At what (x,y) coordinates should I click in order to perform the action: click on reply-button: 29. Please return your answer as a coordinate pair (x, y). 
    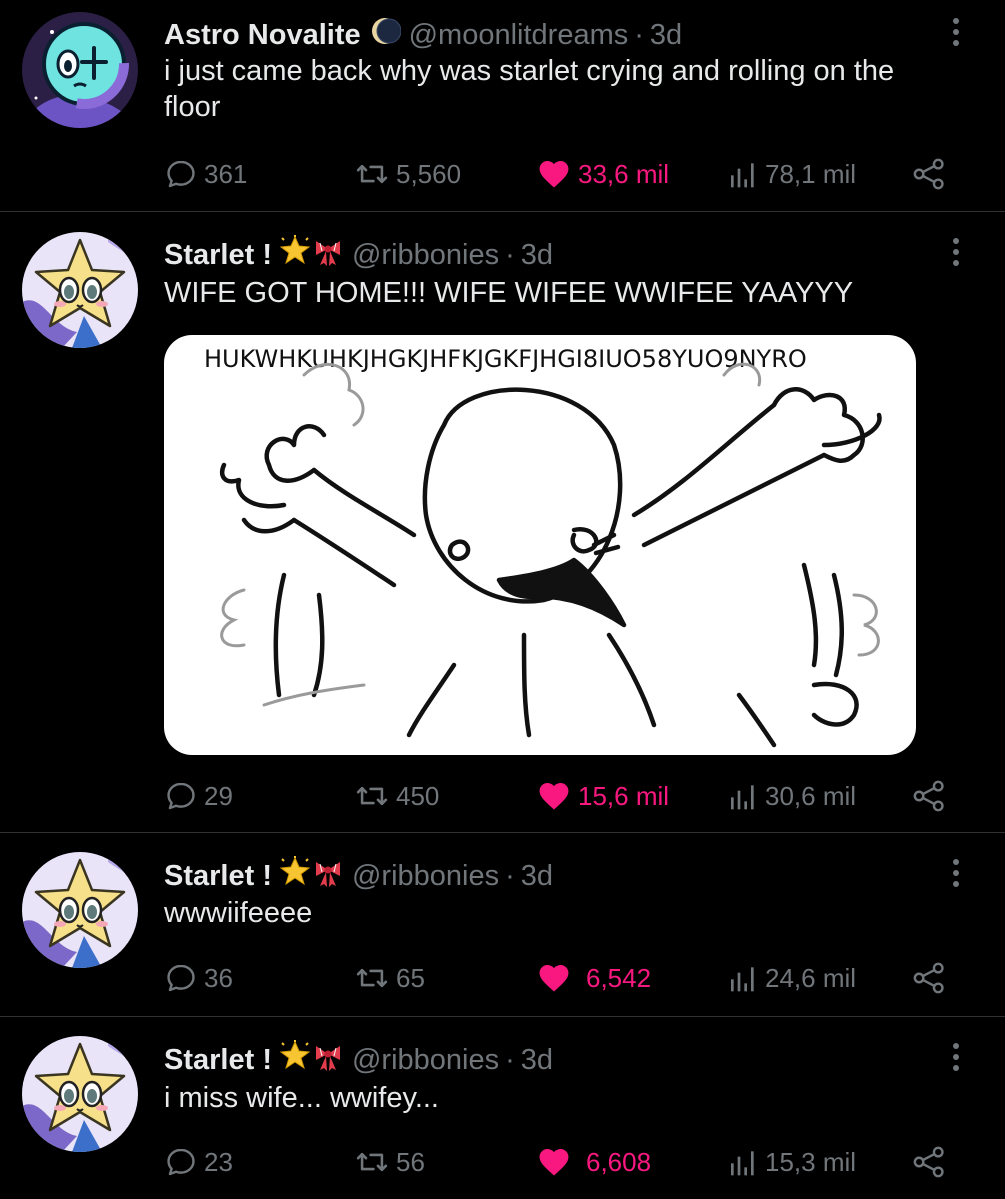
    Looking at the image, I should click on (198, 796).